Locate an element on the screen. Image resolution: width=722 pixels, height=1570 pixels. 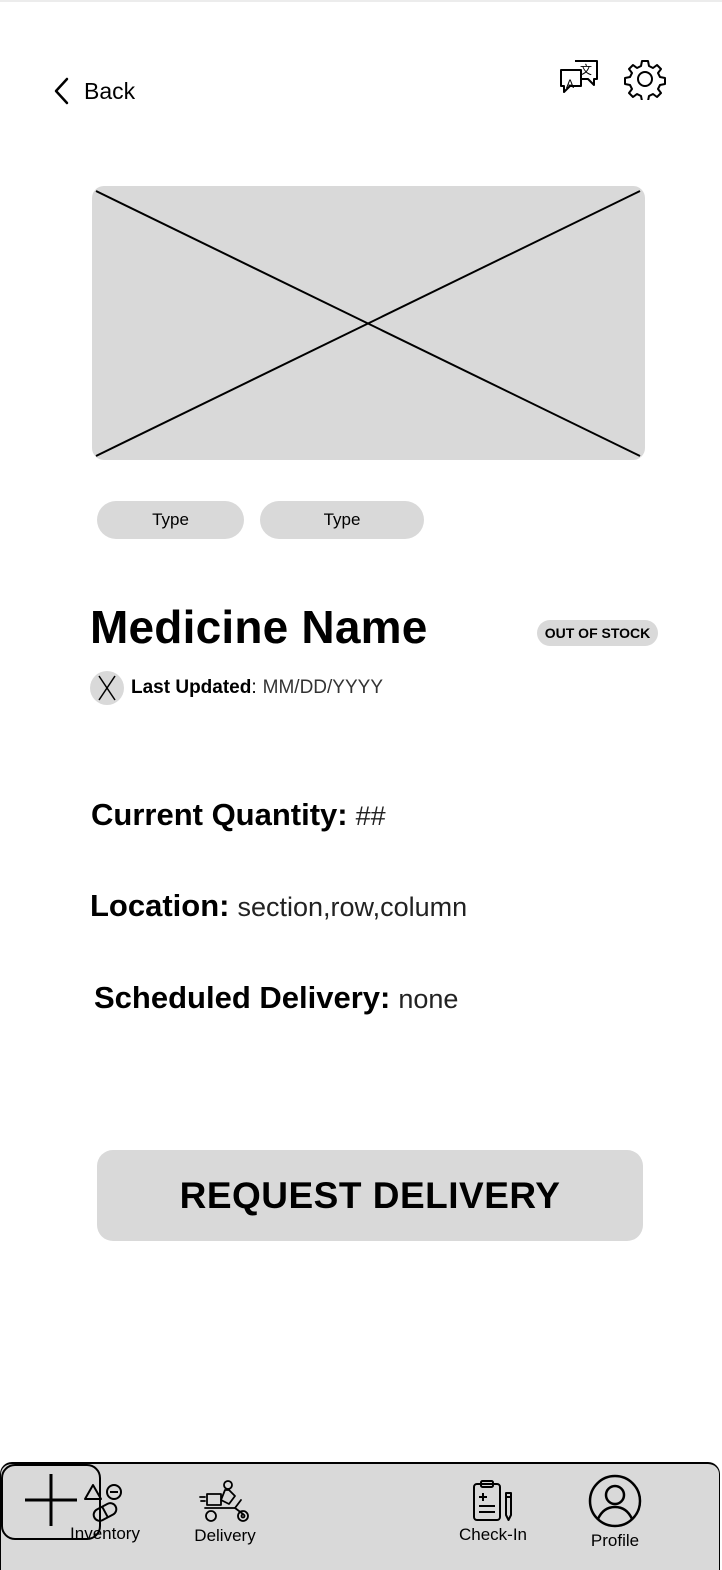
back-label: Back is located at coordinates (110, 90).